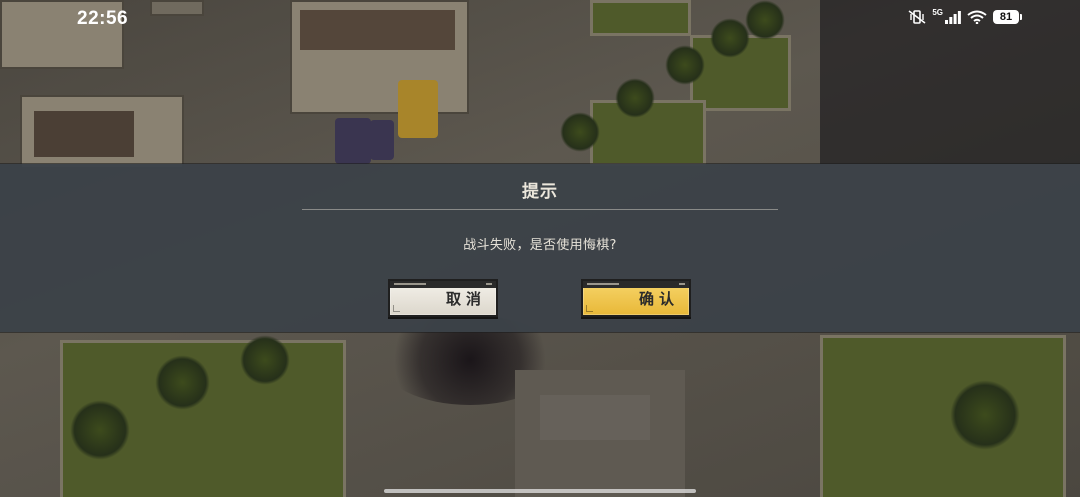 This screenshot has height=497, width=1080. I want to click on dialog-message: 战斗失败，是否使用悔棋?, so click(540, 245).